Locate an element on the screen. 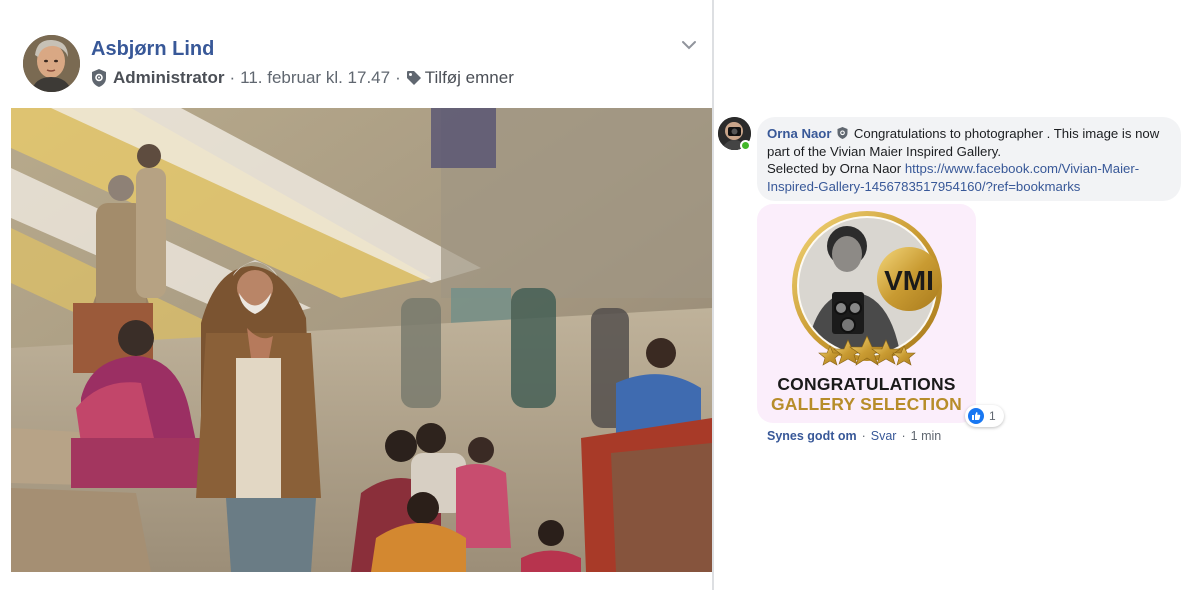  role-label: Administrator is located at coordinates (169, 77).